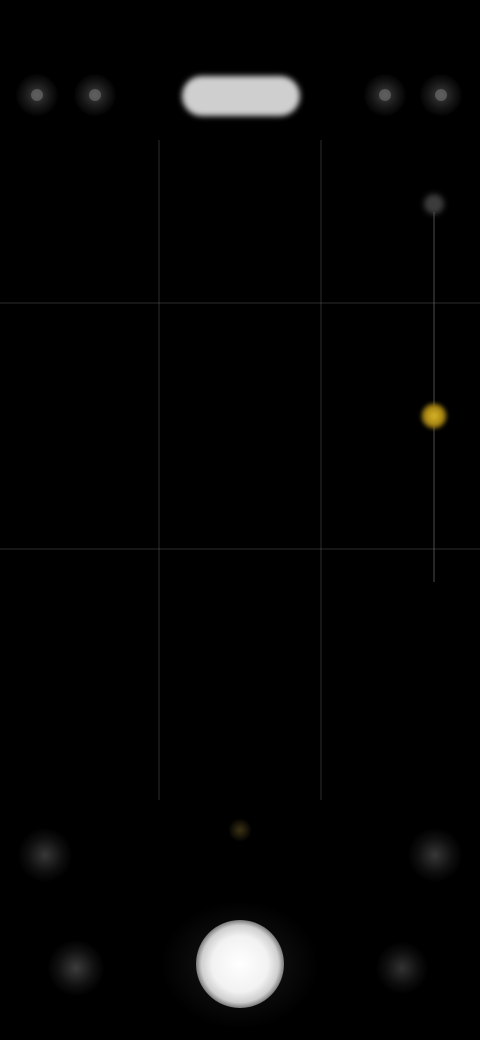 This screenshot has height=1040, width=480. What do you see at coordinates (45, 855) in the screenshot?
I see `filter-icon` at bounding box center [45, 855].